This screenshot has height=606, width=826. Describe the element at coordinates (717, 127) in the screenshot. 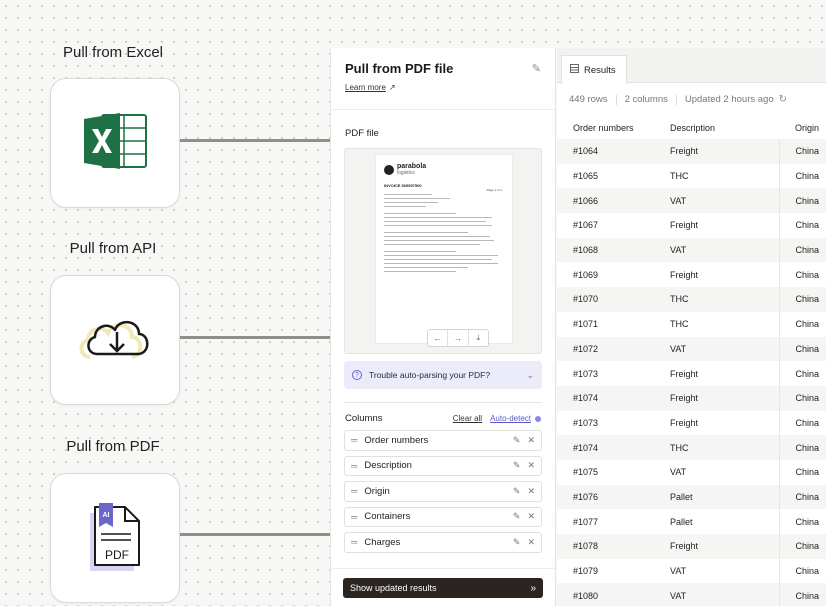

I see `column-header: Description` at that location.